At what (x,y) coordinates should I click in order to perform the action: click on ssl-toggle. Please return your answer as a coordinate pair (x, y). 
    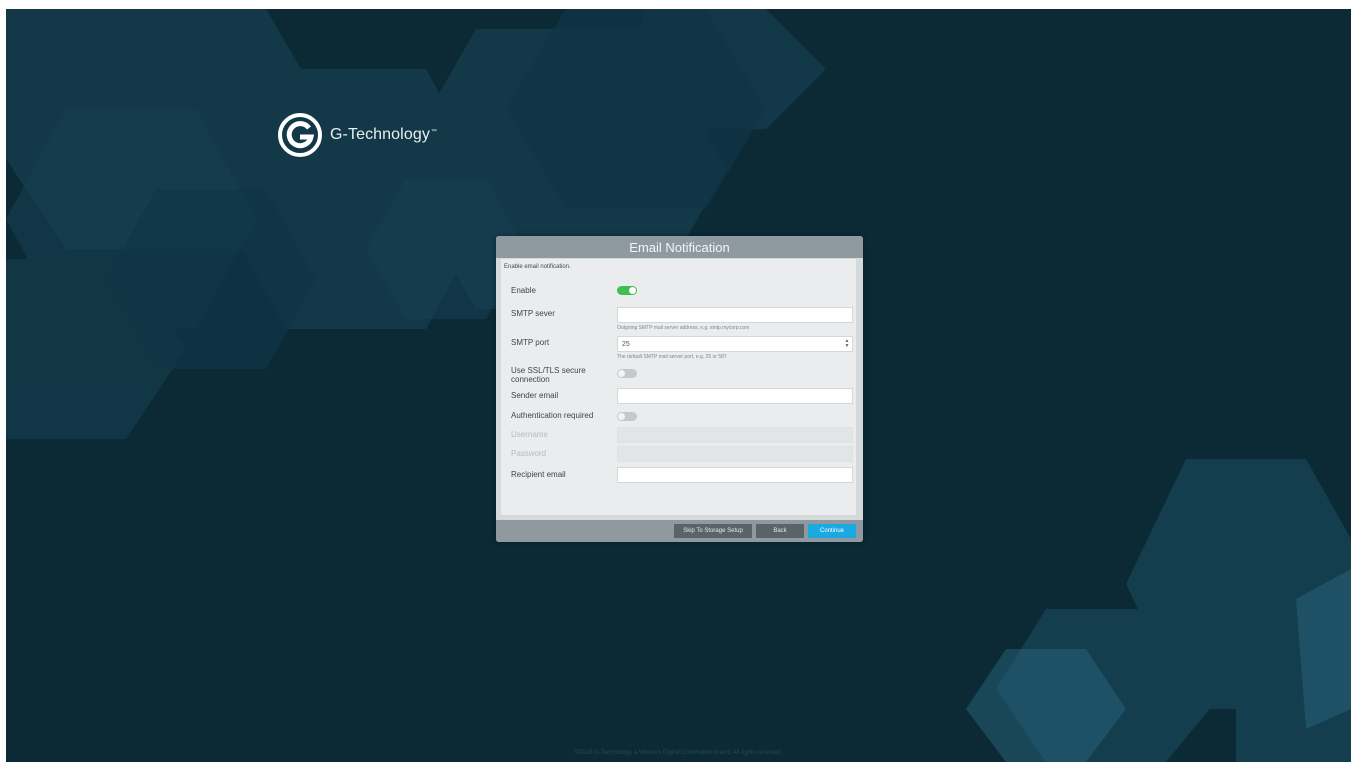
    Looking at the image, I should click on (627, 373).